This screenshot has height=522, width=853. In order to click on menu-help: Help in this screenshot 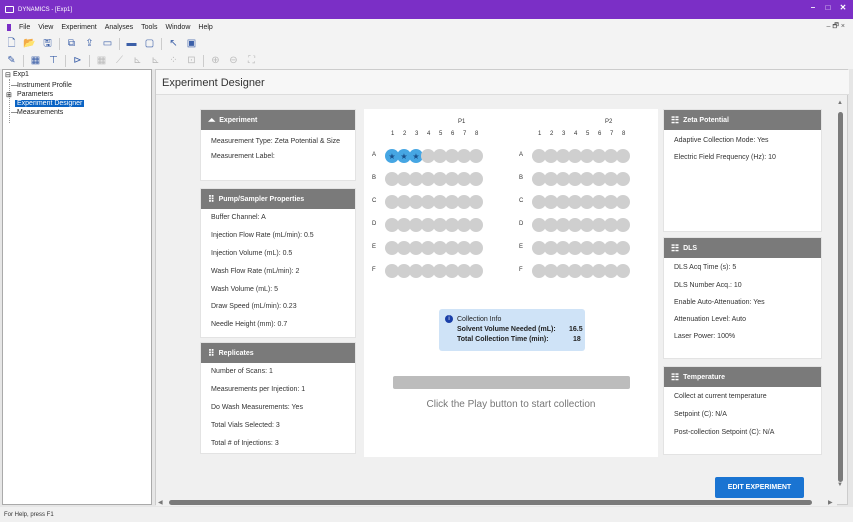, I will do `click(205, 27)`.